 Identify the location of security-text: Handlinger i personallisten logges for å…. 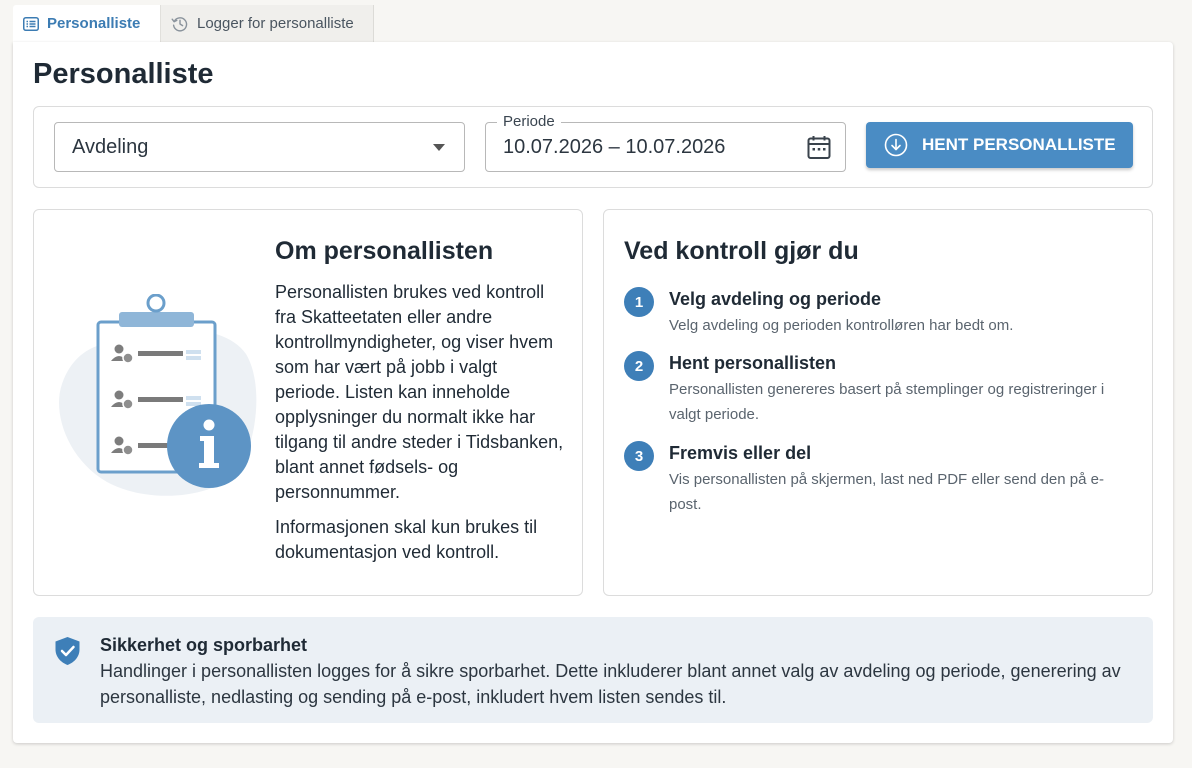
(610, 684).